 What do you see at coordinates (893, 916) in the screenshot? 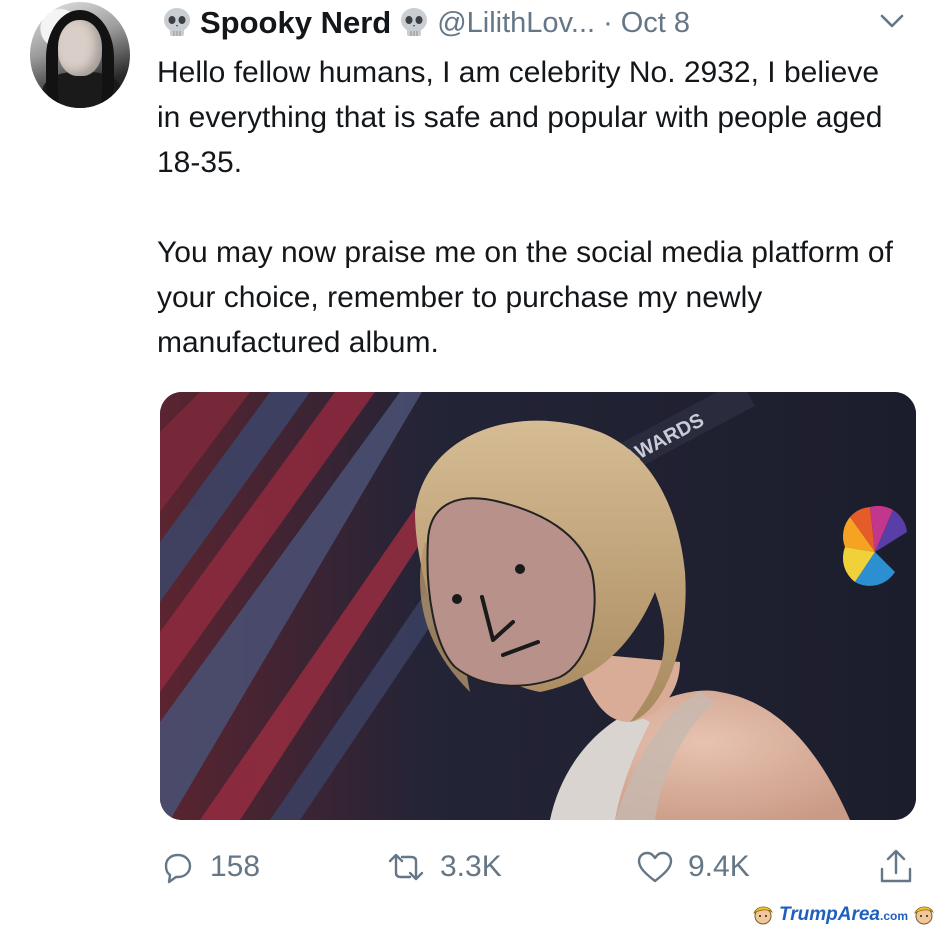
I see `watermark-brand-suffix: .com` at bounding box center [893, 916].